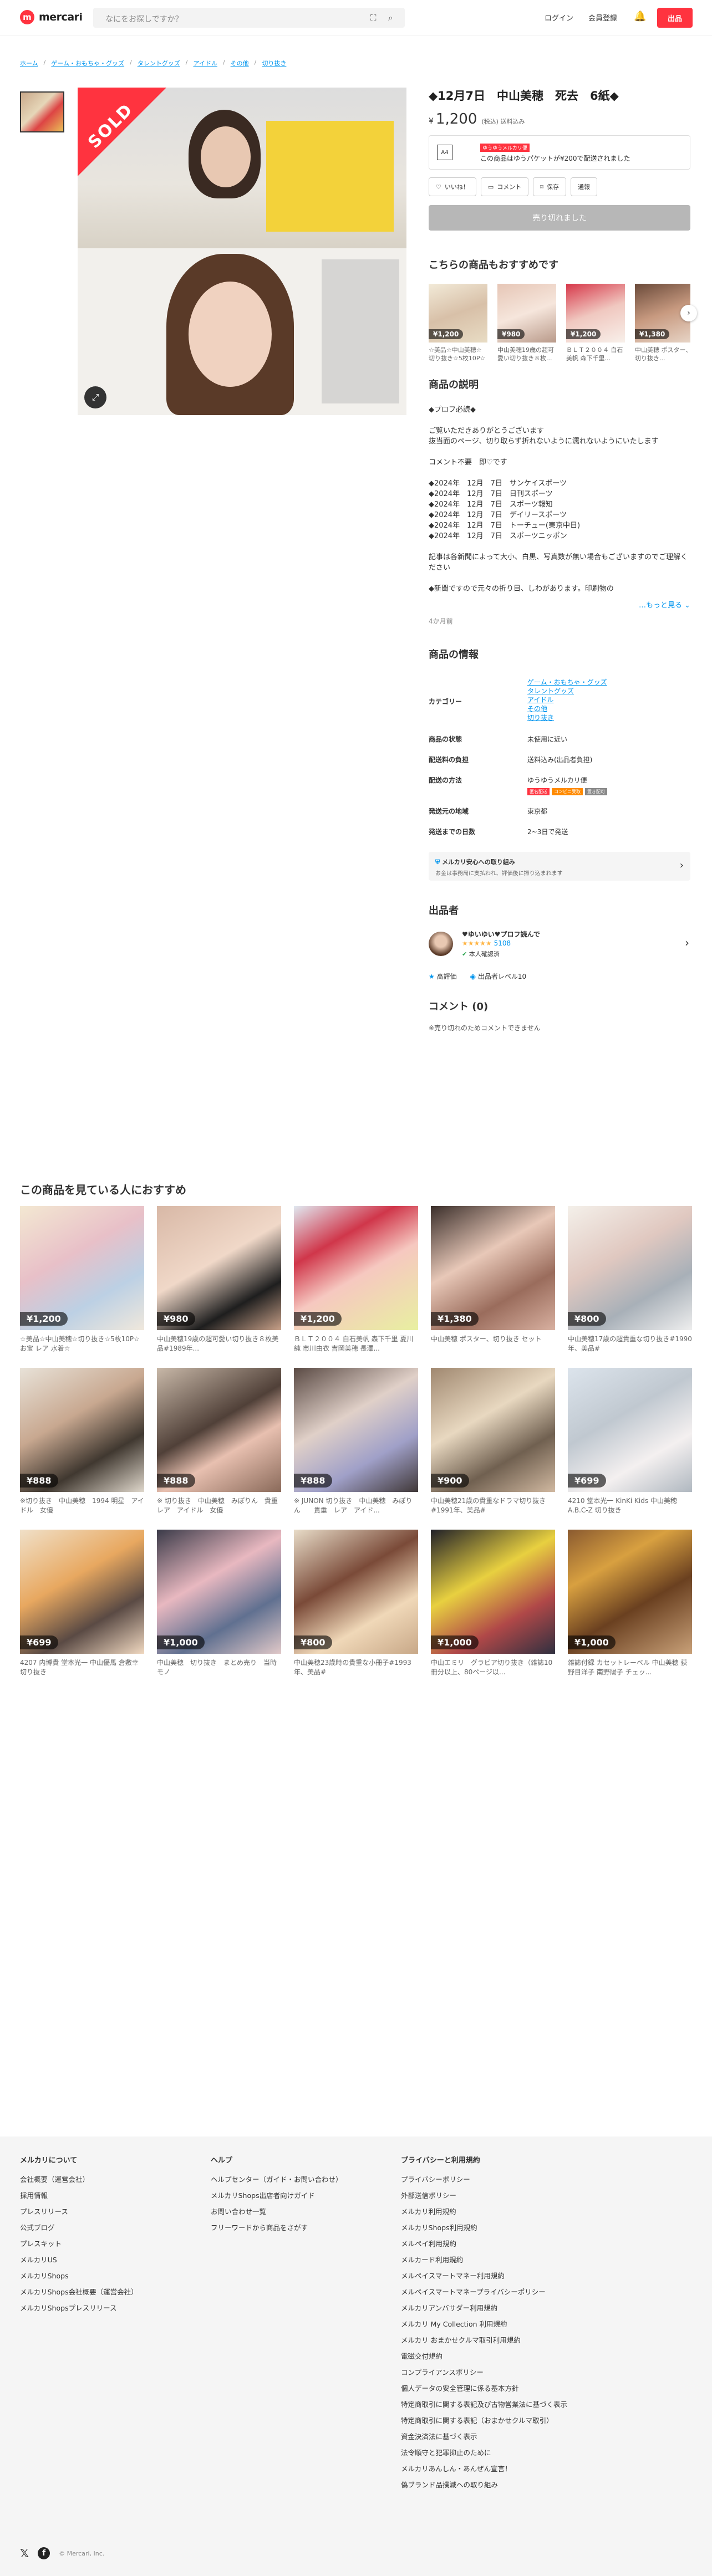  What do you see at coordinates (356, 1430) in the screenshot?
I see `grid-item-image: ¥888` at bounding box center [356, 1430].